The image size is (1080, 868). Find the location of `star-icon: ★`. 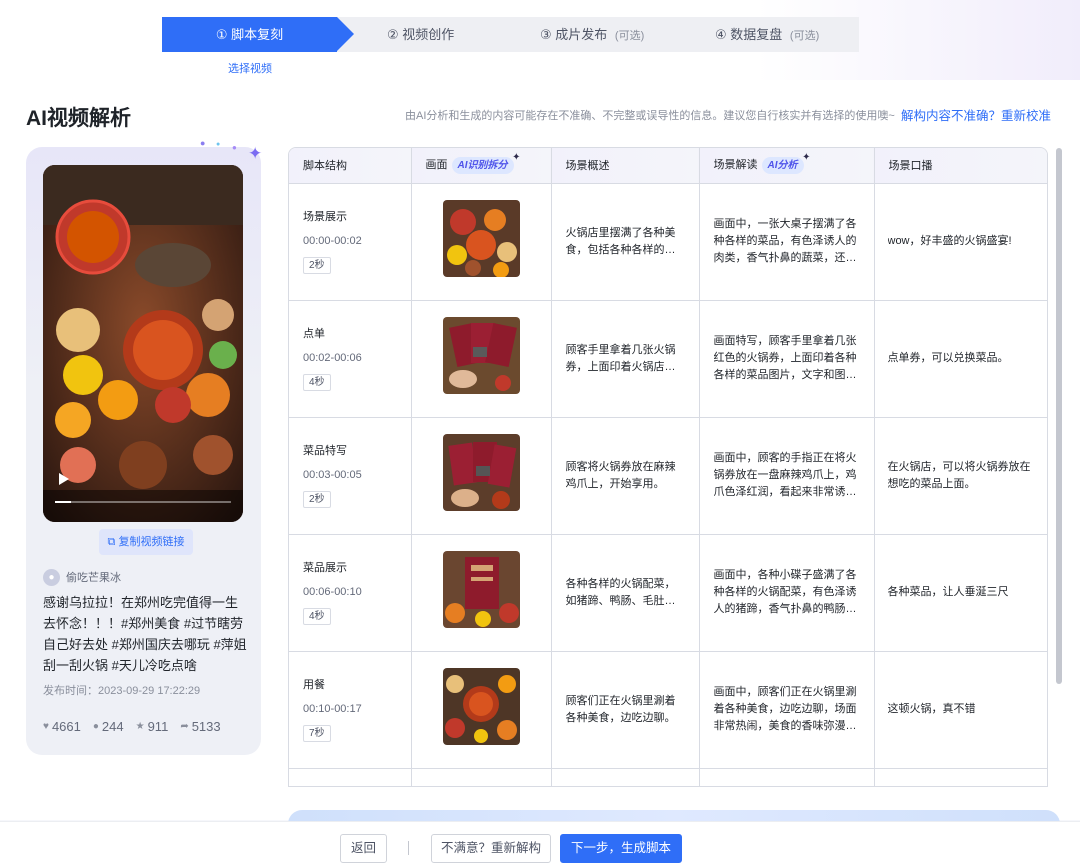

star-icon: ★ is located at coordinates (140, 726).